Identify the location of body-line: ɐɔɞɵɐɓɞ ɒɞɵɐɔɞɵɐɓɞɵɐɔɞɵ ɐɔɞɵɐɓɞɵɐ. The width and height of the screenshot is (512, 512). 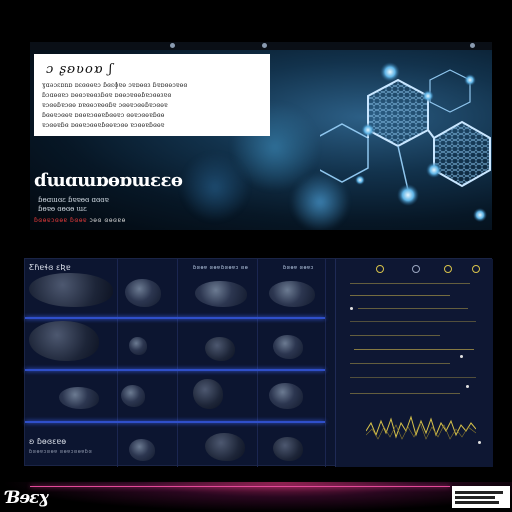
(103, 125).